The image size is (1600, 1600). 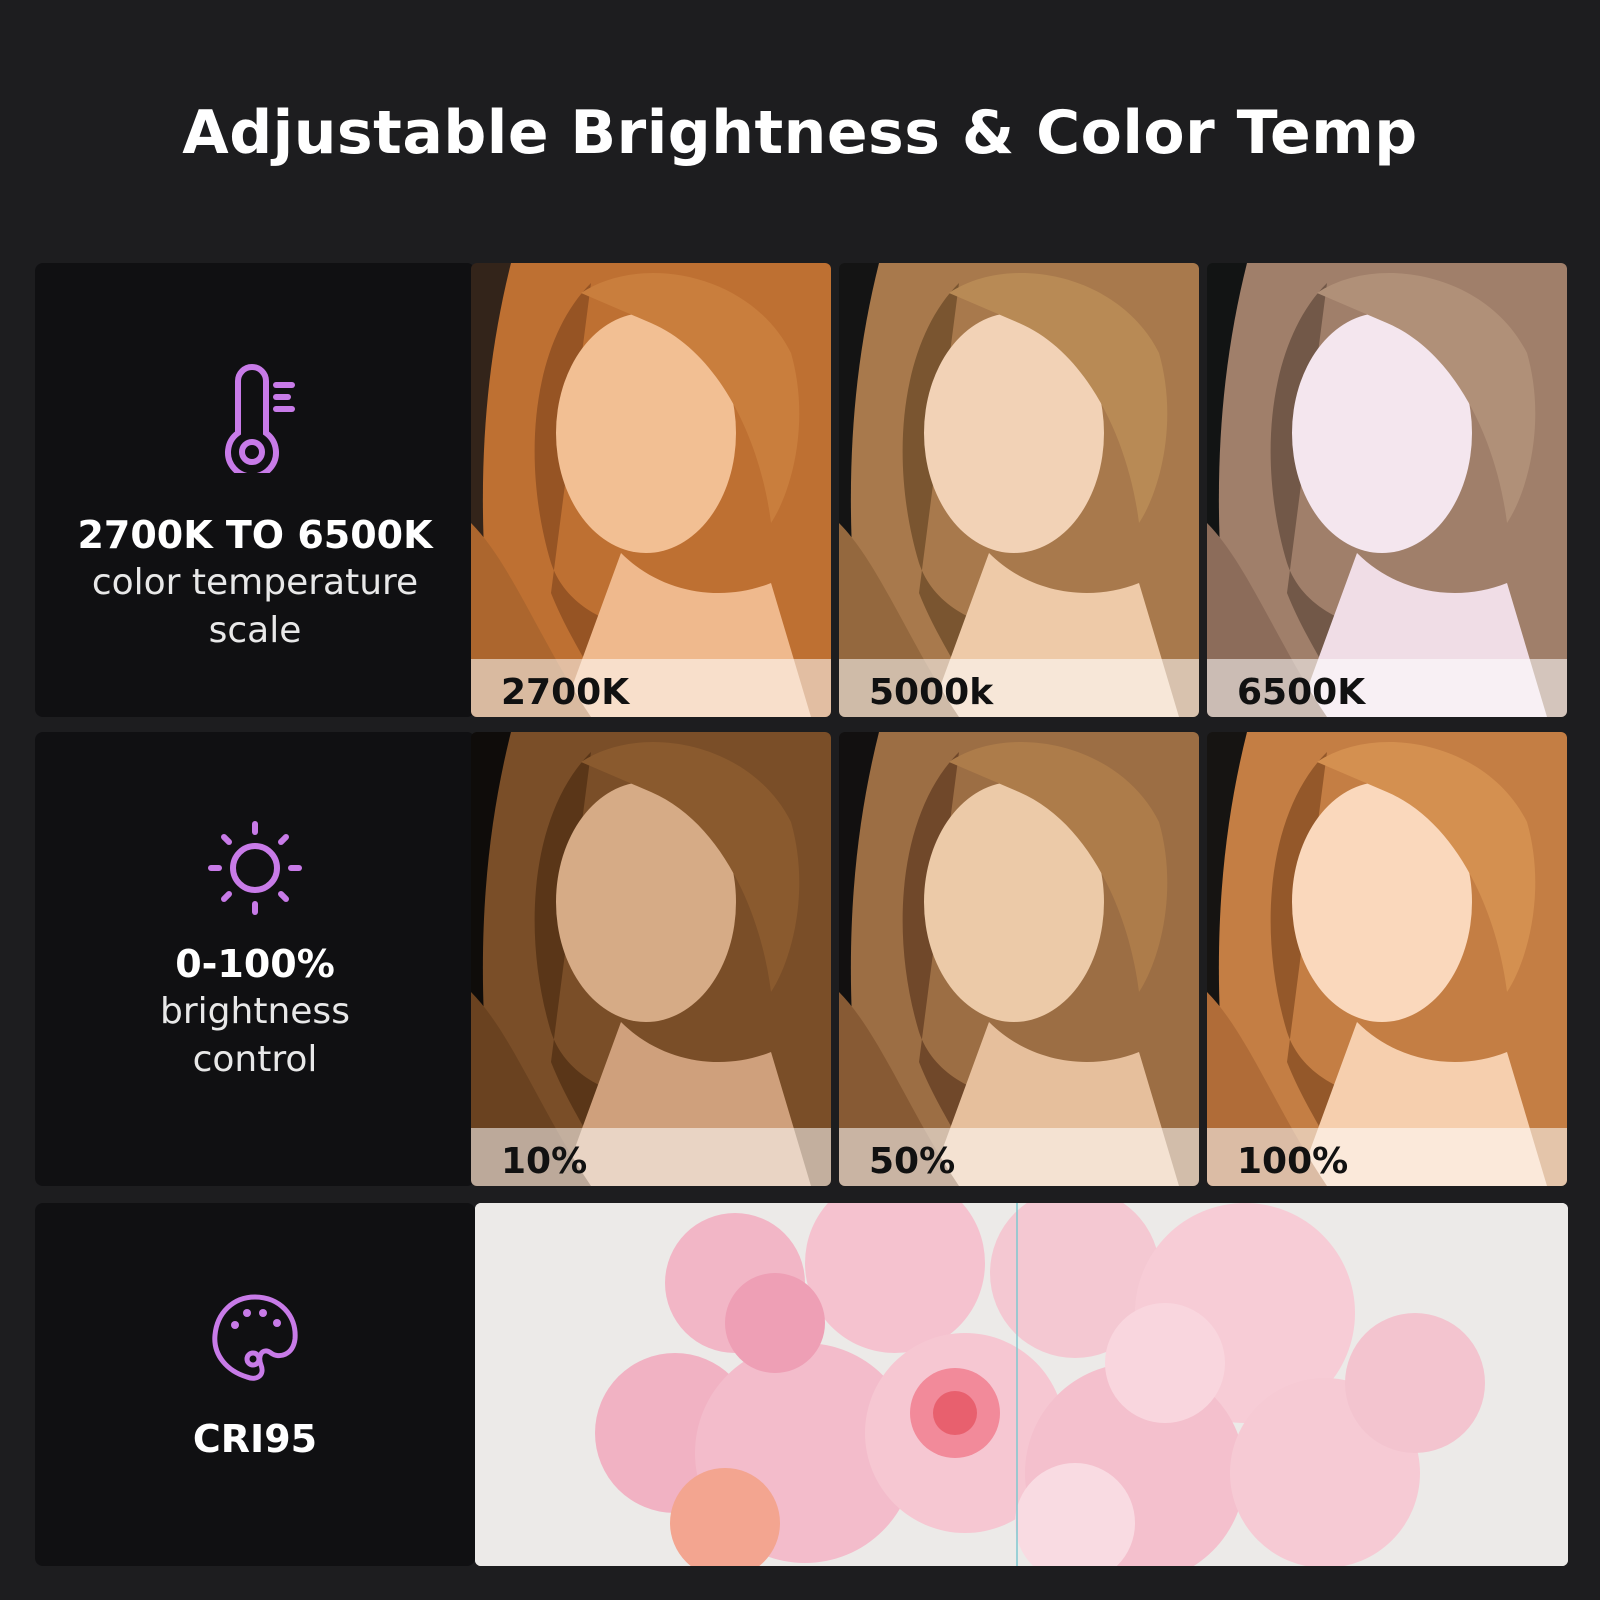 I want to click on sample-label: 6500K, so click(x=1301, y=692).